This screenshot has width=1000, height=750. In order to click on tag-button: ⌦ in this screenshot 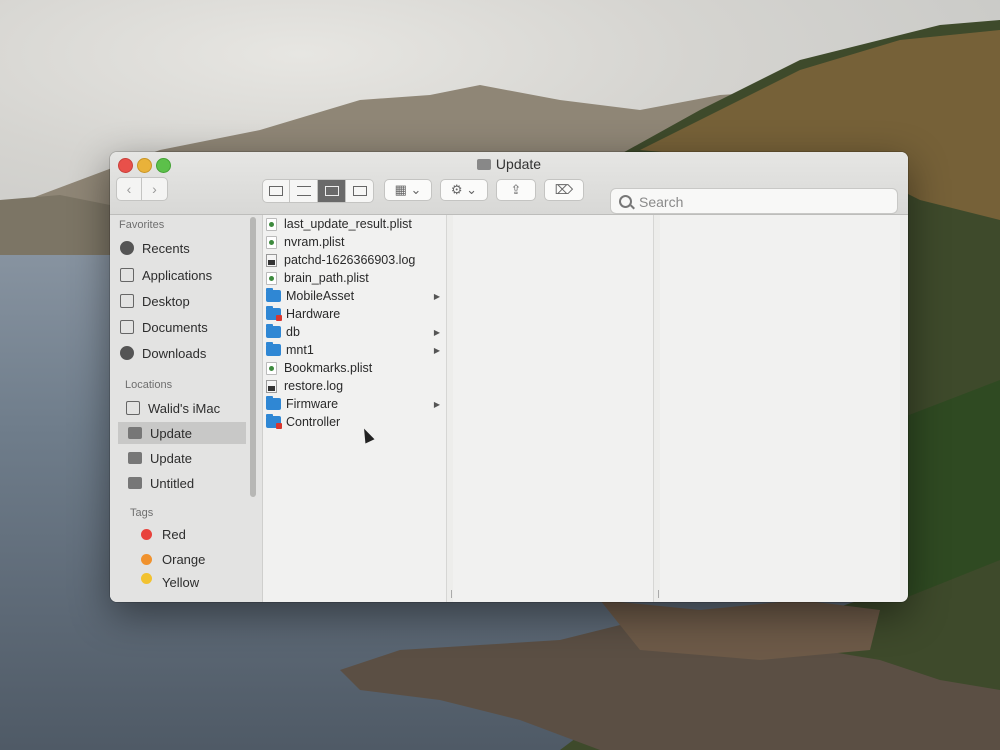, I will do `click(564, 190)`.